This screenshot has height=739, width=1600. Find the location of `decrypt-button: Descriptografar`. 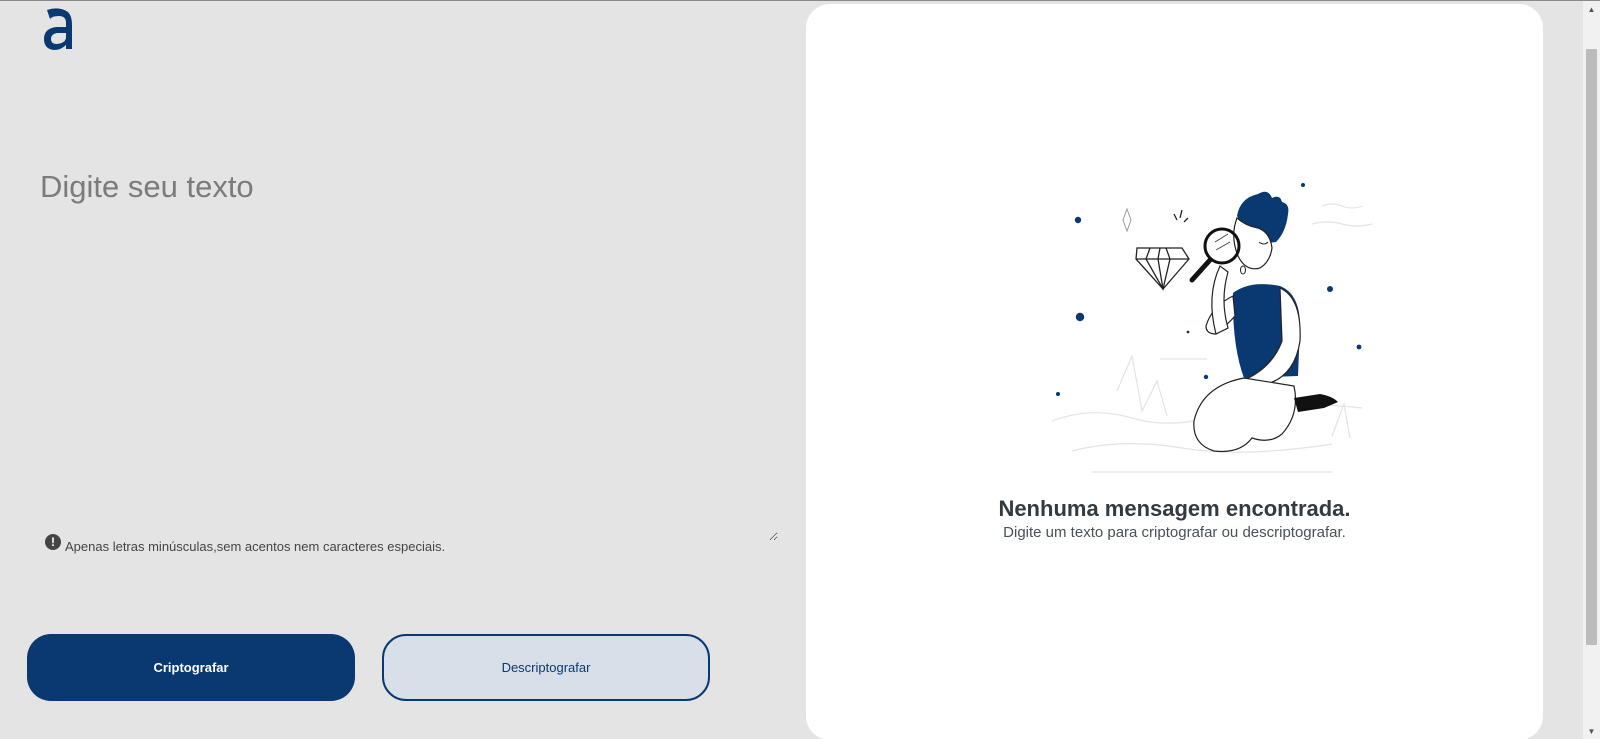

decrypt-button: Descriptografar is located at coordinates (546, 667).